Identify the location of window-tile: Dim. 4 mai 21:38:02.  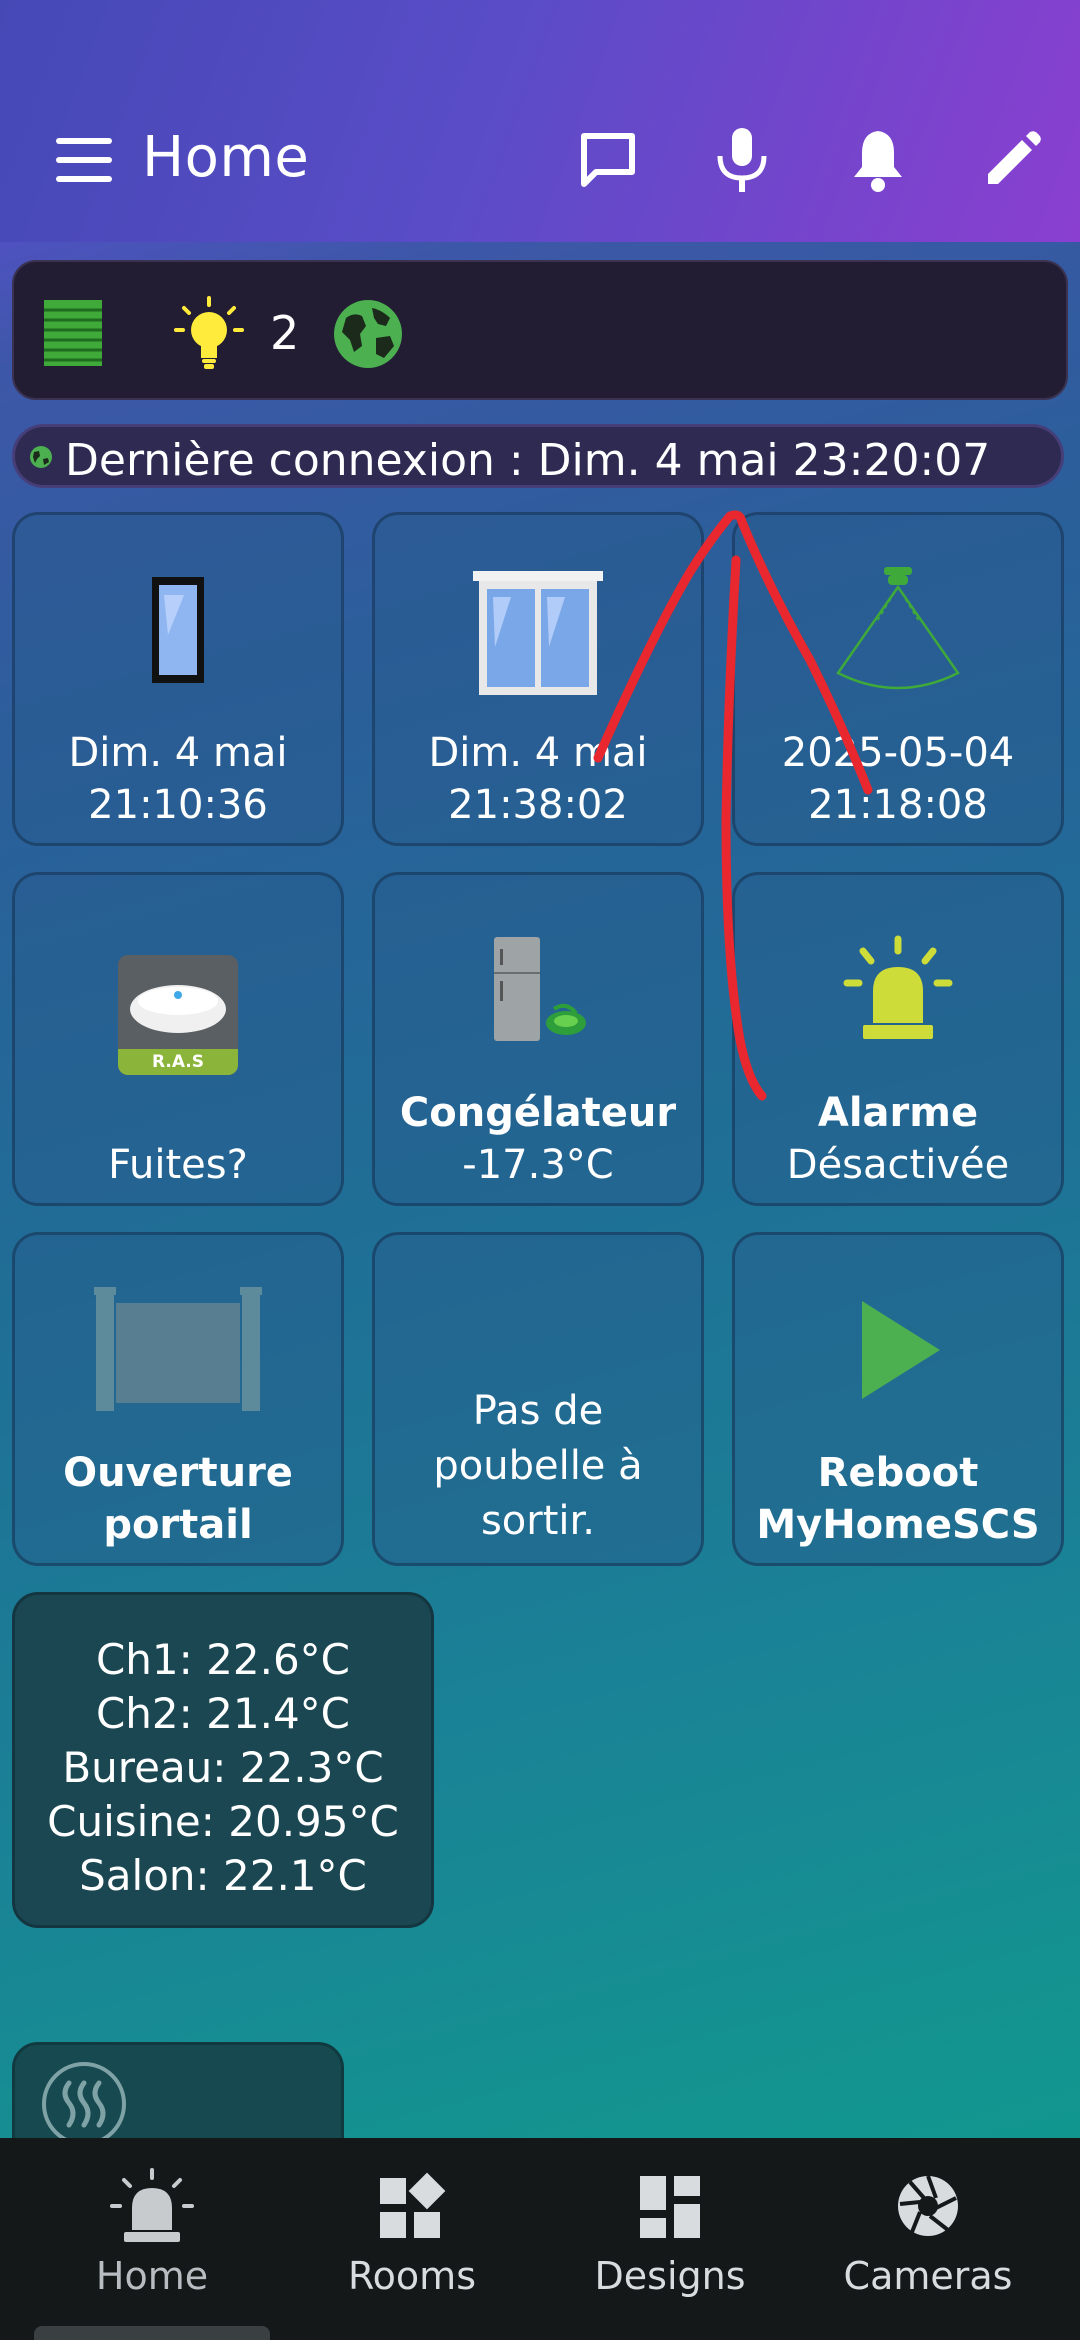
(538, 679).